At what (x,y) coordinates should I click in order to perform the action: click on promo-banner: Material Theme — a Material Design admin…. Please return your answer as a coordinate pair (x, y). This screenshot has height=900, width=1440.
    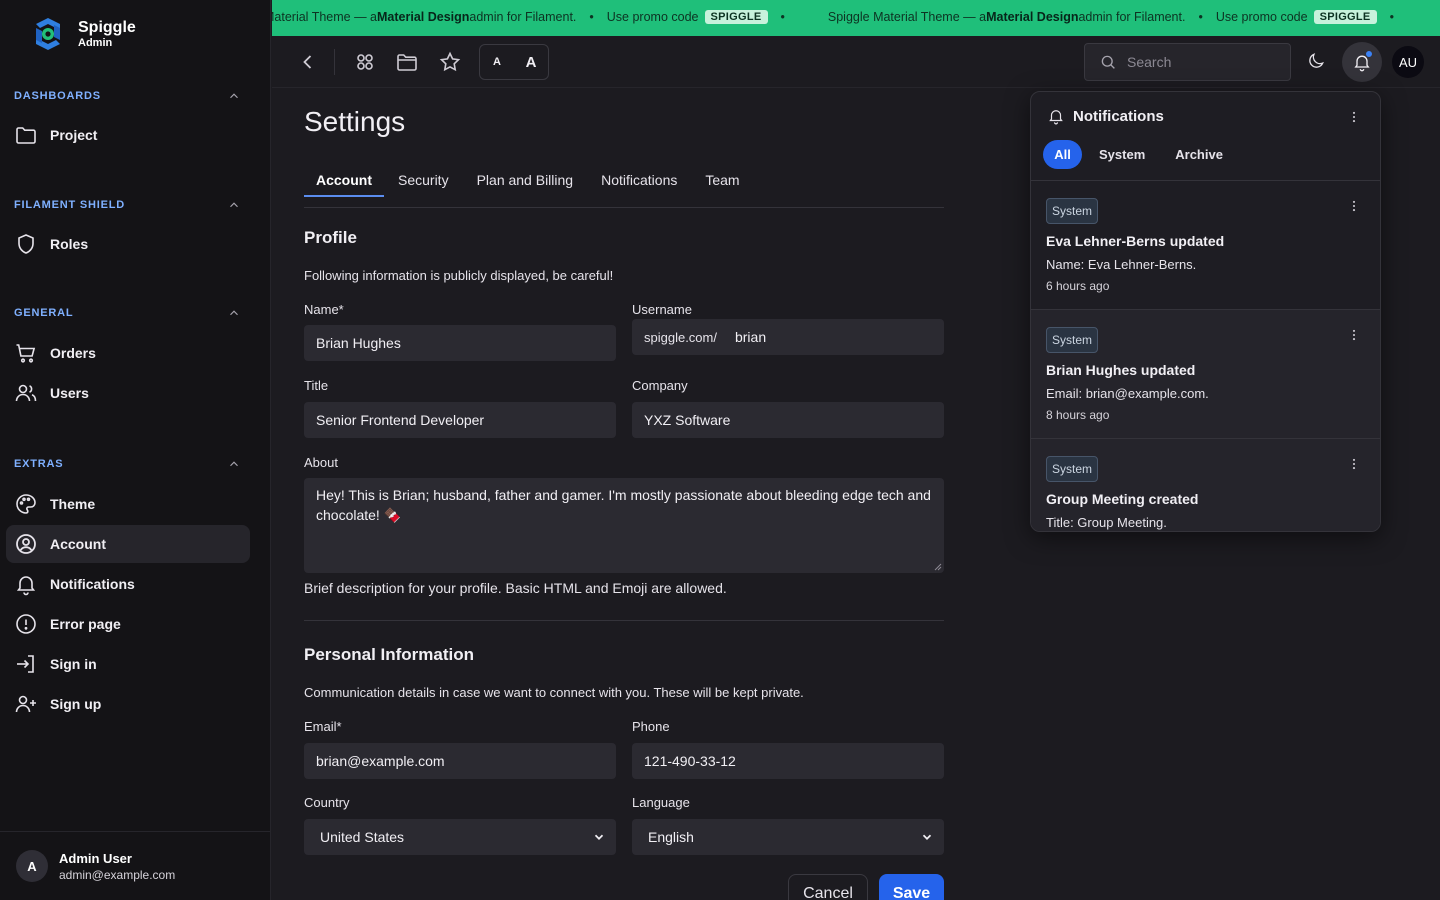
    Looking at the image, I should click on (856, 18).